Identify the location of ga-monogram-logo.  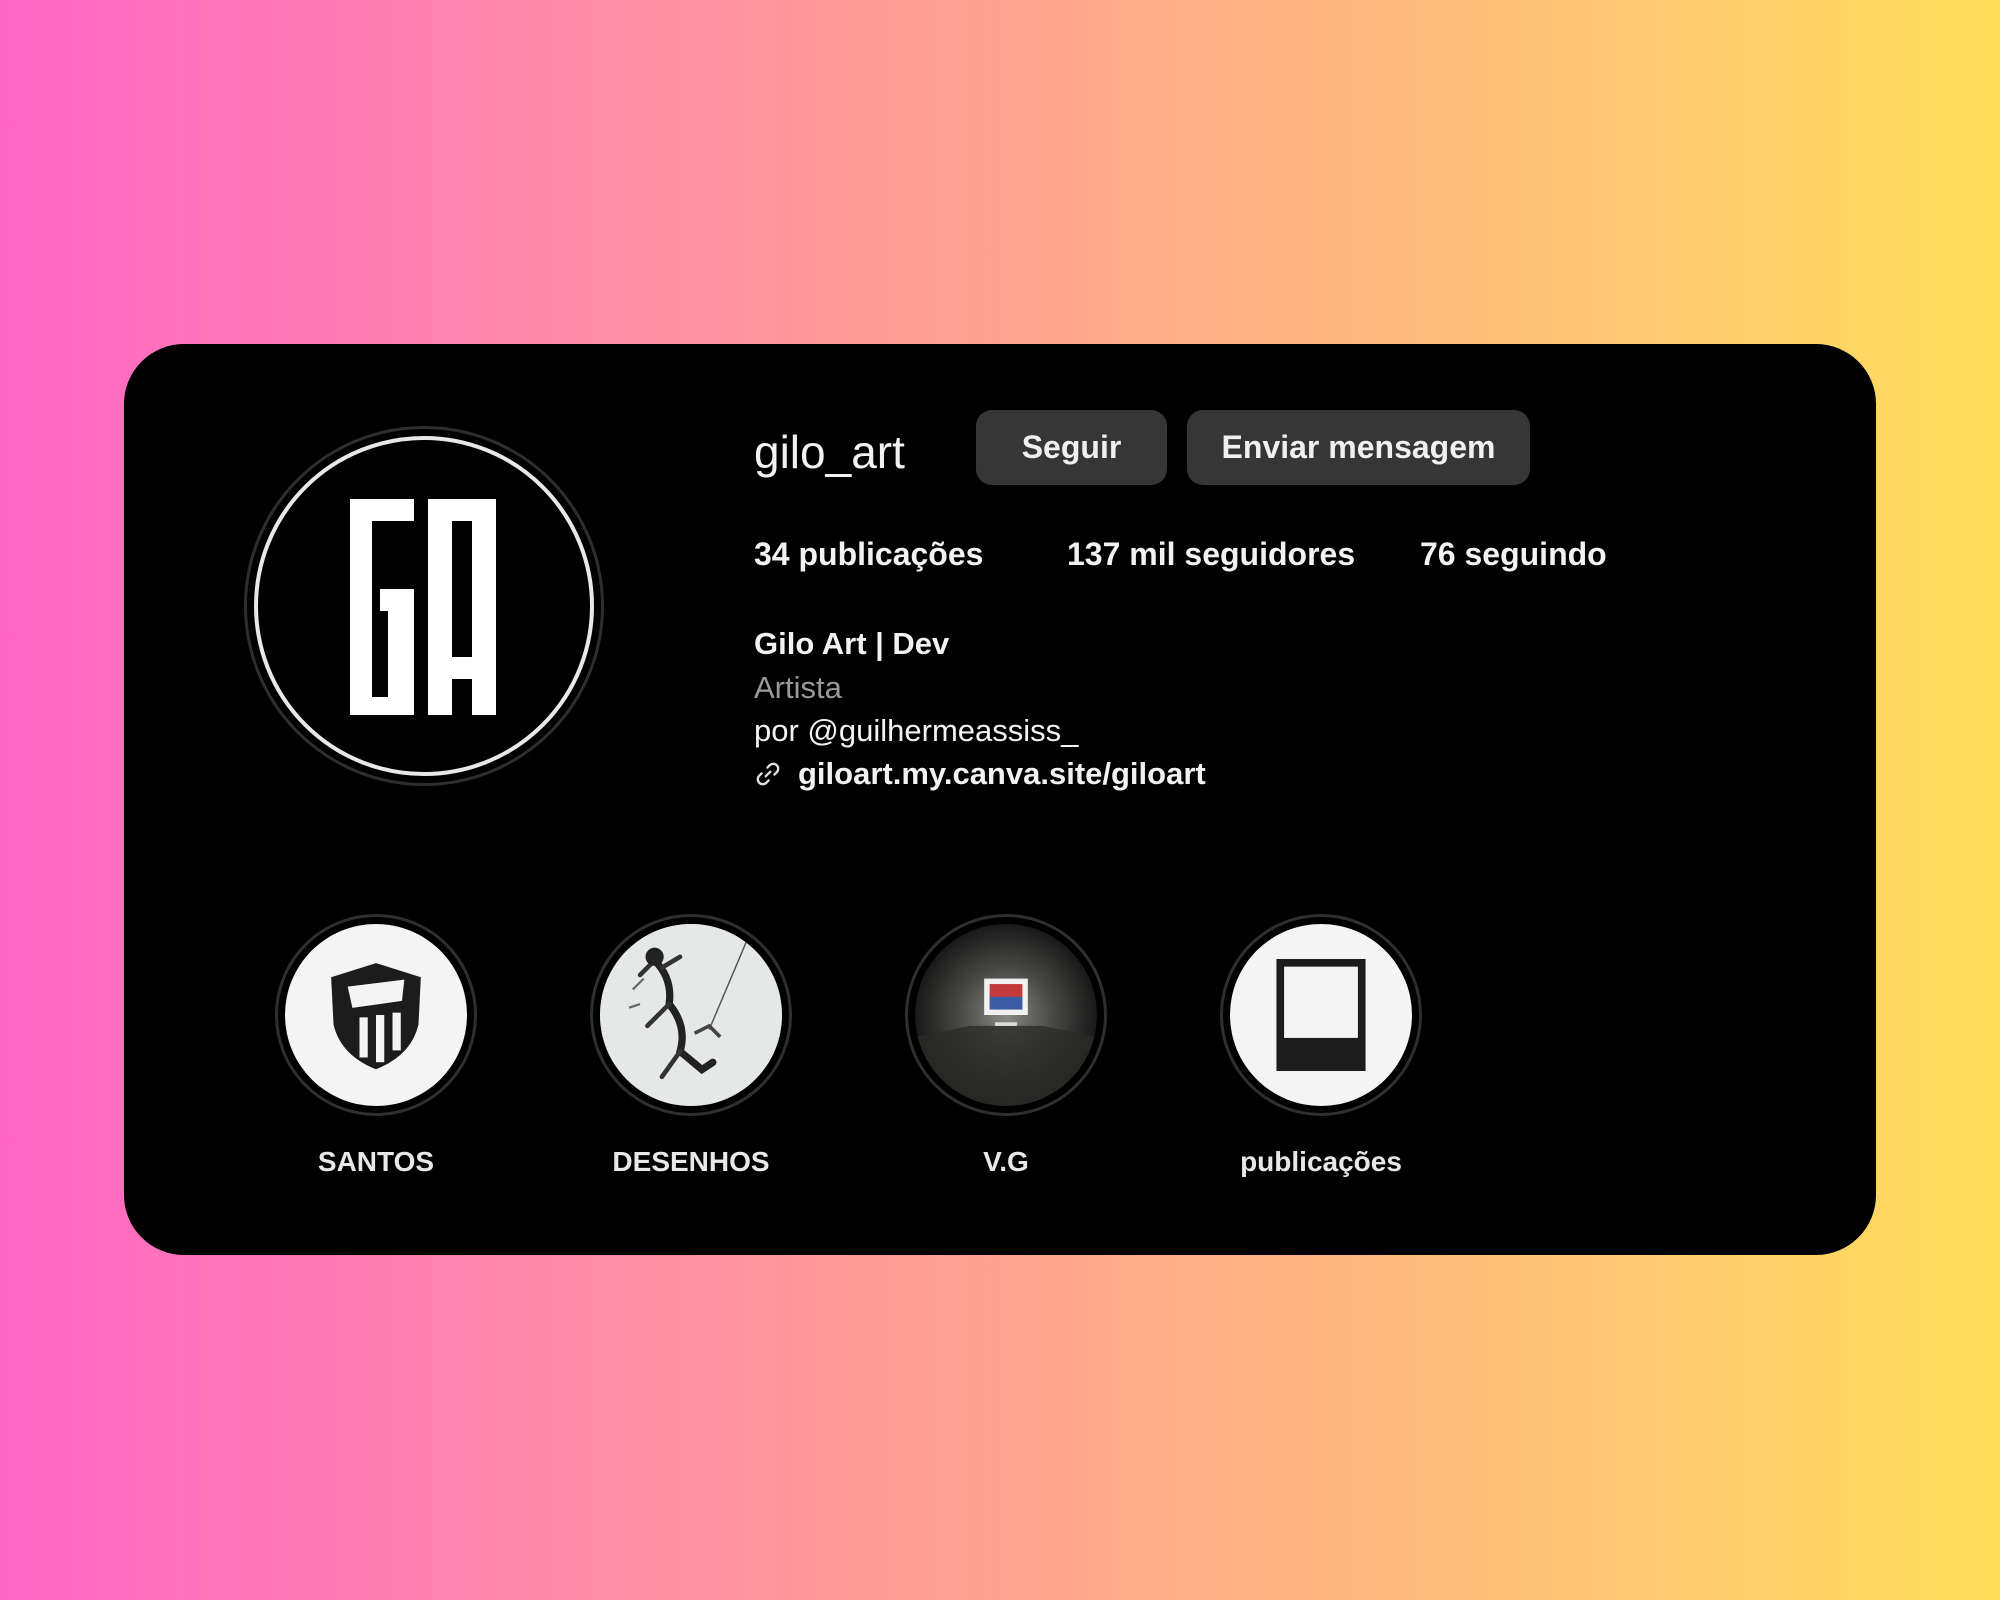
(423, 607).